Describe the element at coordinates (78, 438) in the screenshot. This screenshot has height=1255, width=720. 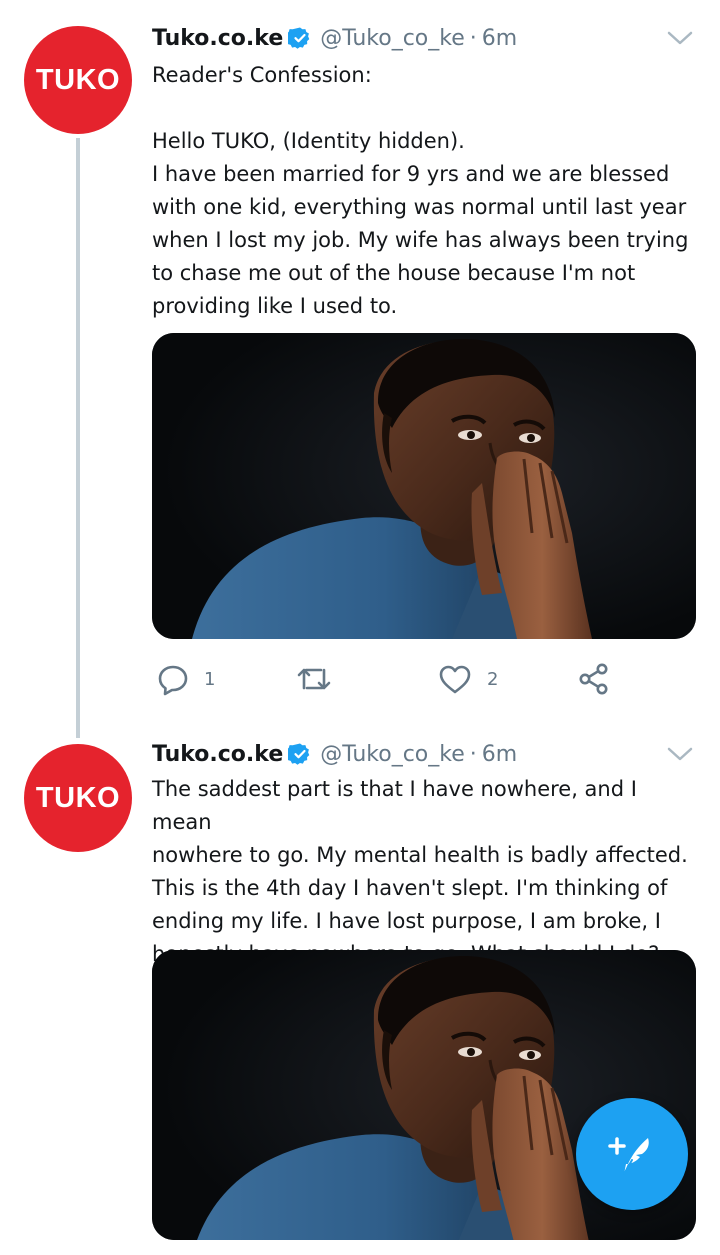
I see `thread-connector-line` at that location.